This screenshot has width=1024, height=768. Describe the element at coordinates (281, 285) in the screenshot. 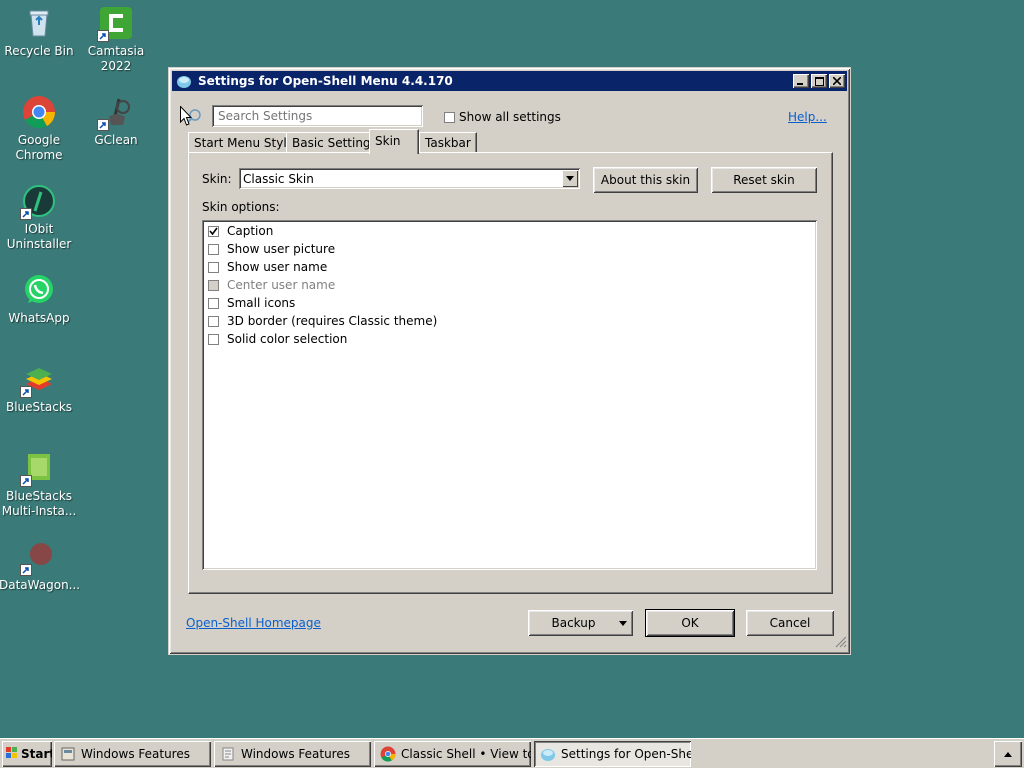

I see `option-label: Center user name` at that location.